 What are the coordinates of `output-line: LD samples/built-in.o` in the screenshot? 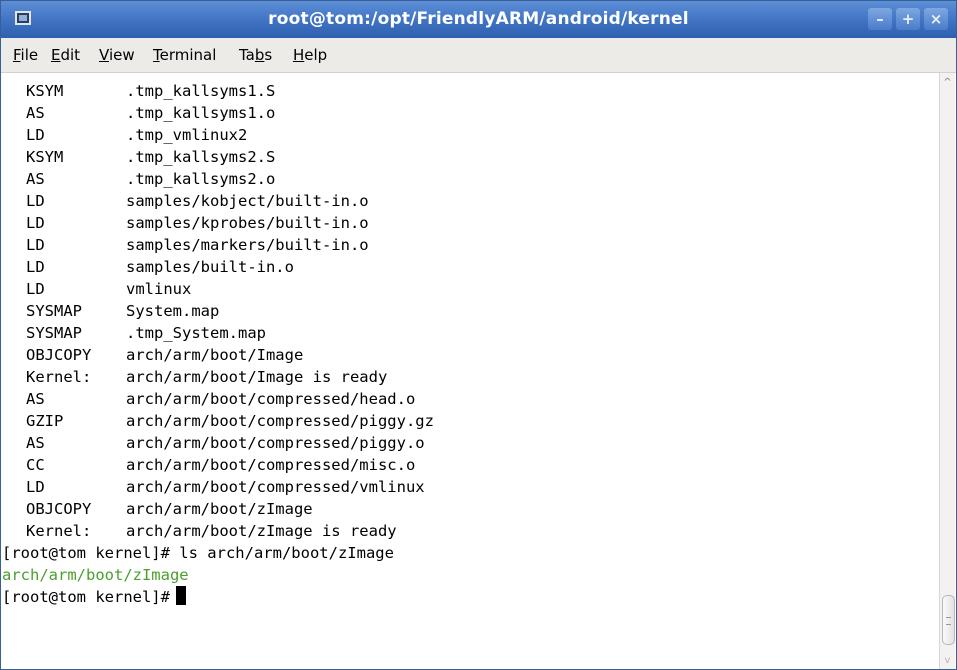 It's located at (153, 267).